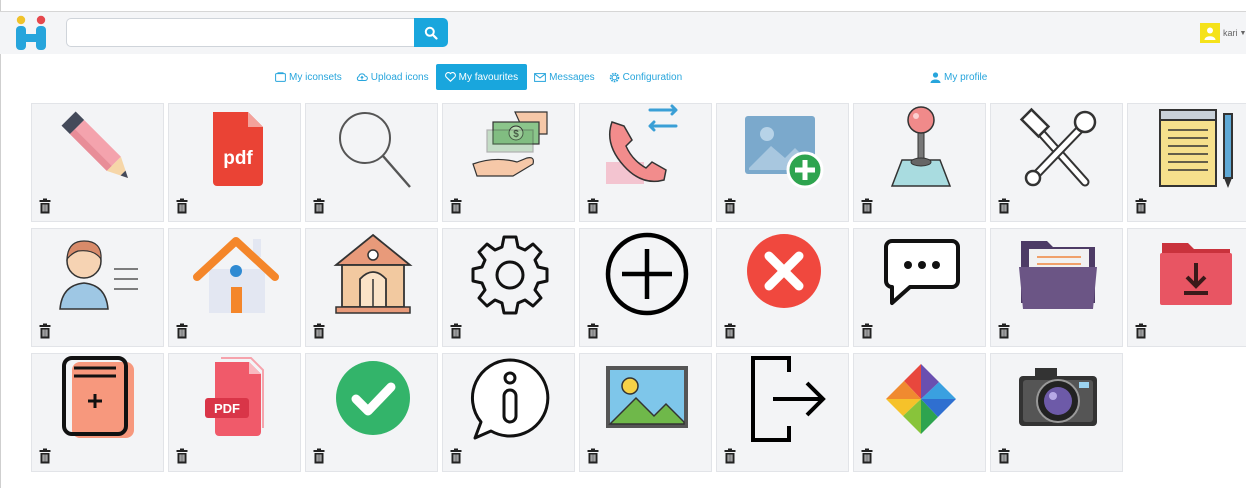 This screenshot has width=1246, height=488. I want to click on search-button, so click(431, 32).